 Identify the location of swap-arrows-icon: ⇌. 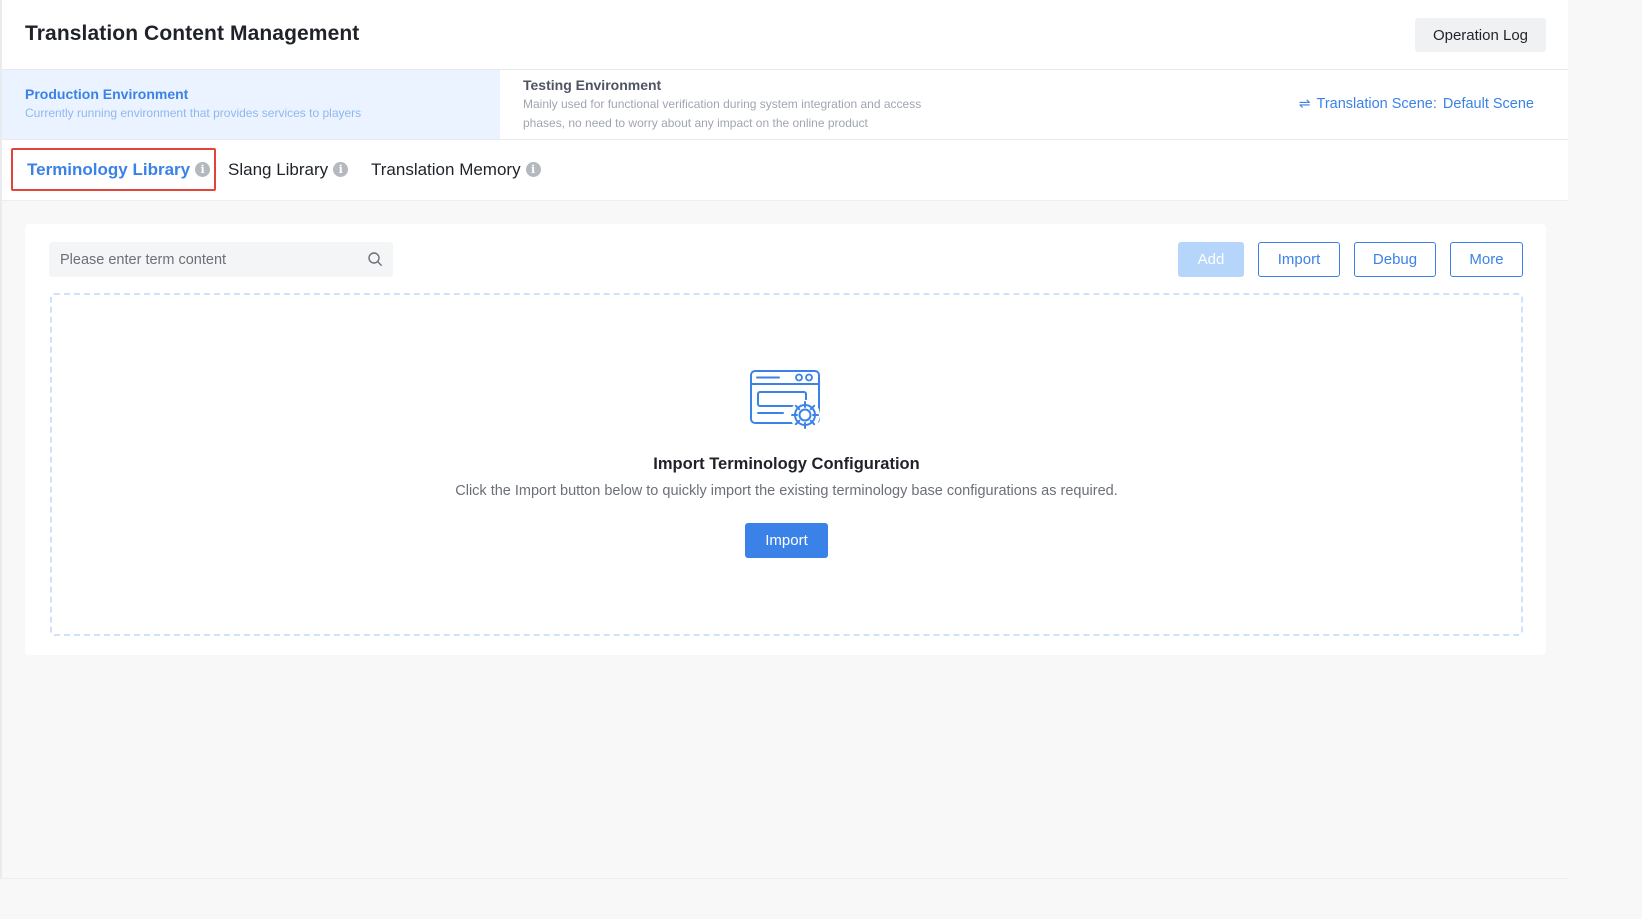
(1304, 103).